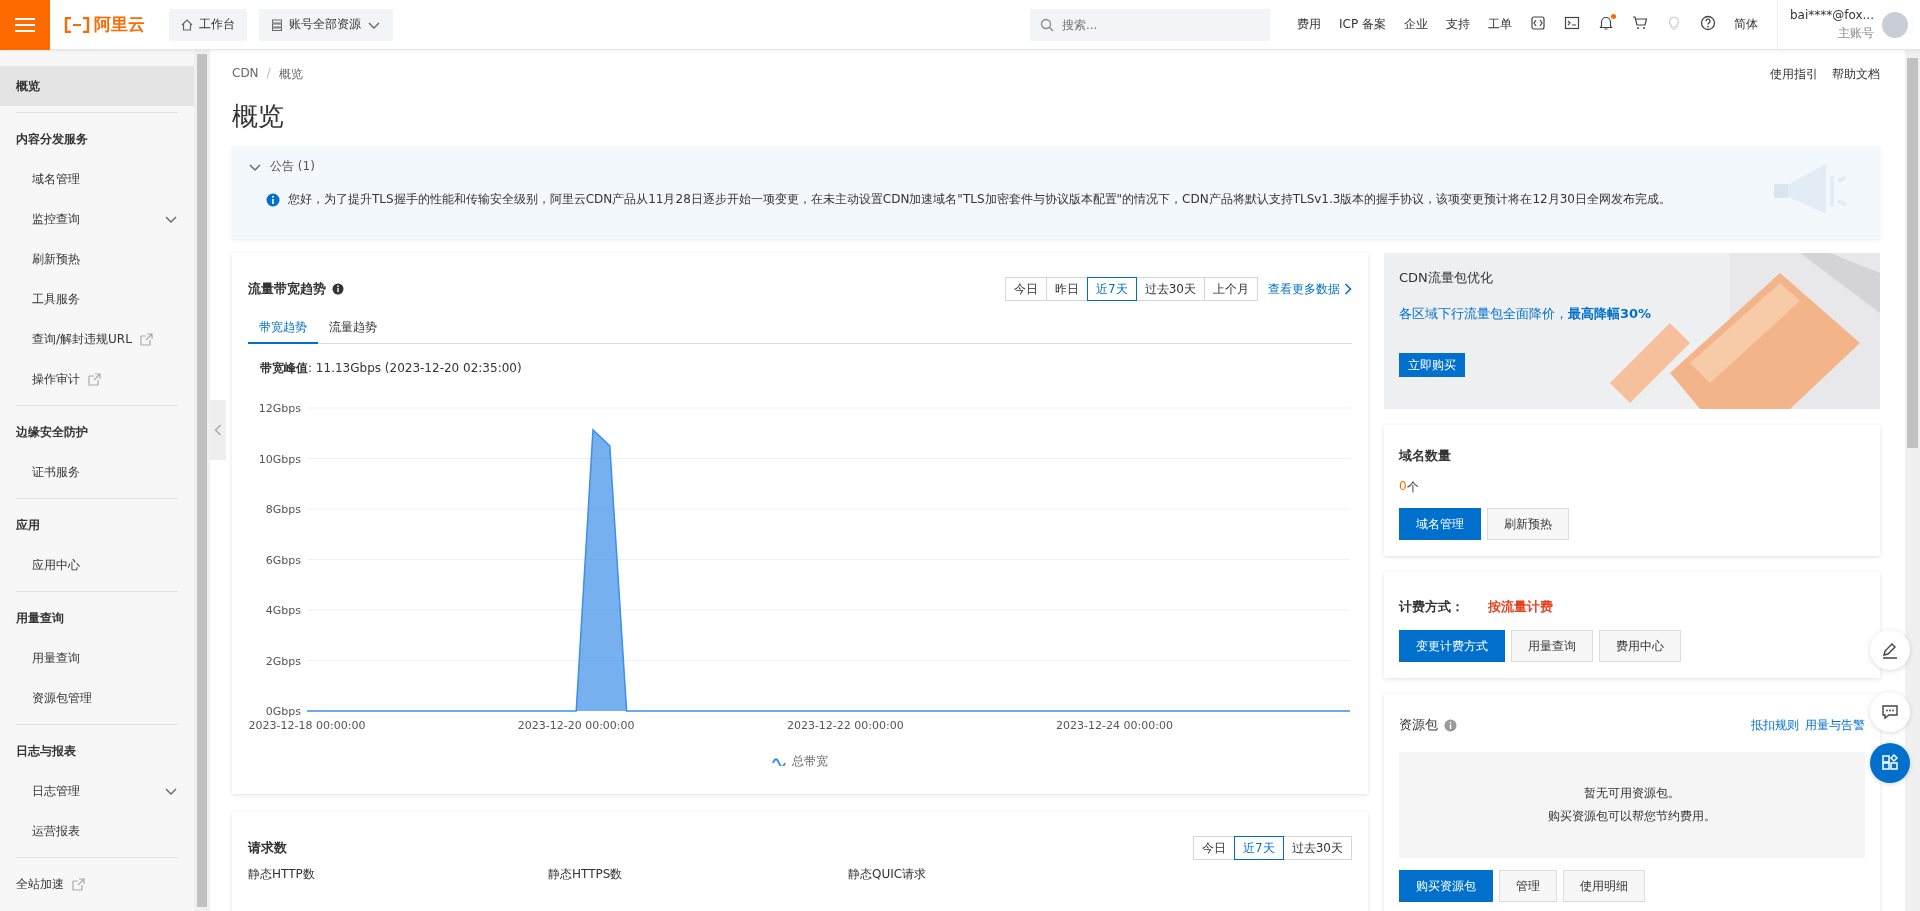 This screenshot has height=911, width=1920. What do you see at coordinates (97, 219) in the screenshot?
I see `sidebar-item: 监控查询` at bounding box center [97, 219].